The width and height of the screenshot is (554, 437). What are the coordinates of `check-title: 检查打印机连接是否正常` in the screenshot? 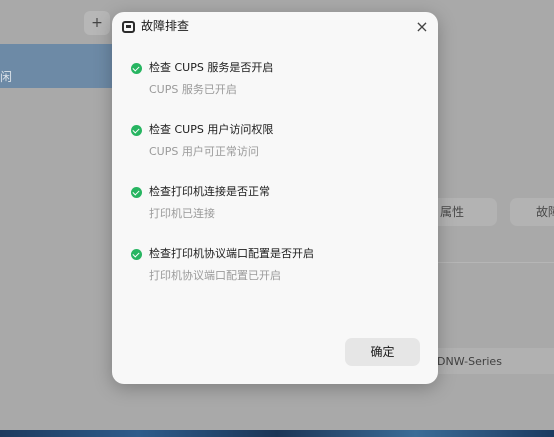 It's located at (209, 191).